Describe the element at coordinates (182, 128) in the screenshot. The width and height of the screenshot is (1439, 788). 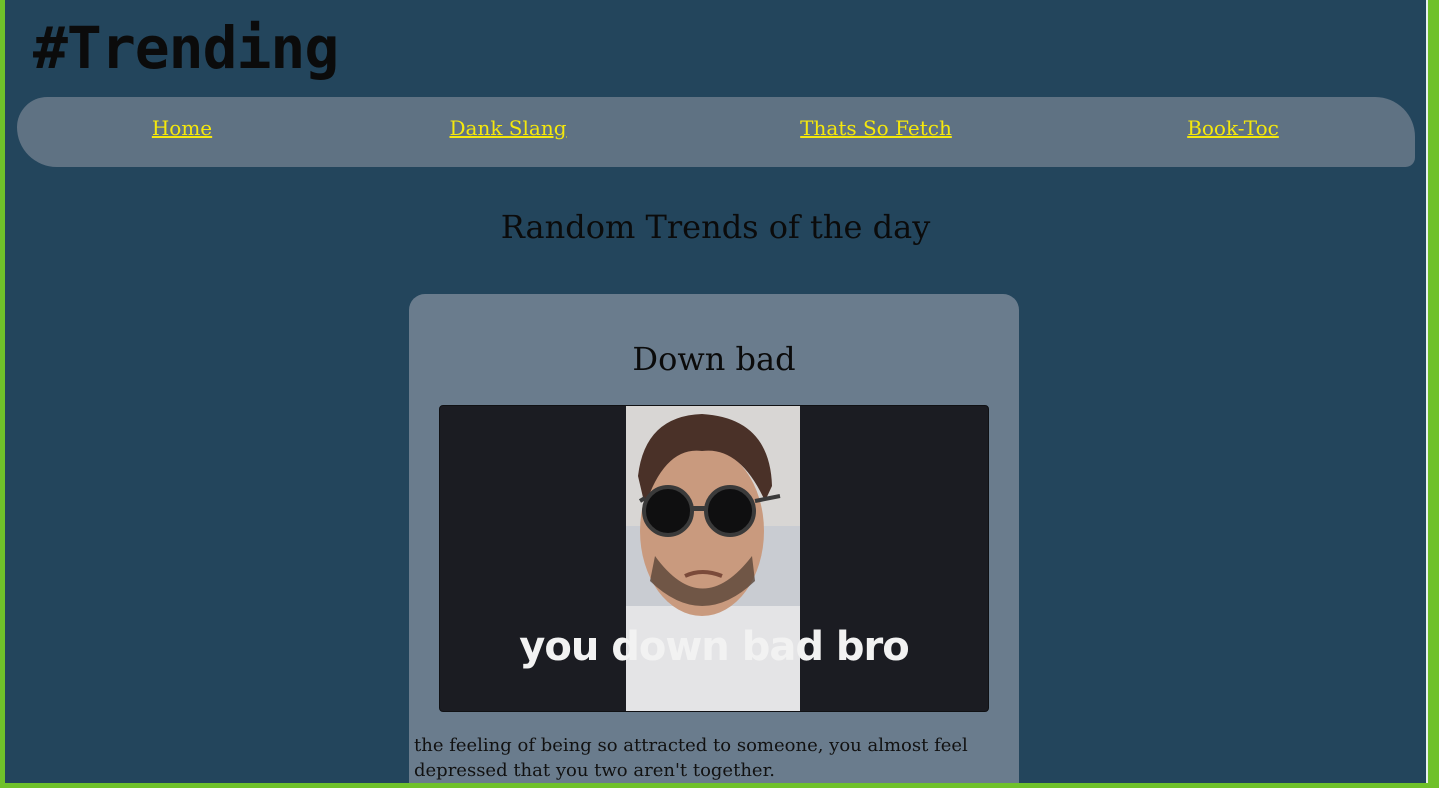
I see `nav-link-home: Home` at that location.